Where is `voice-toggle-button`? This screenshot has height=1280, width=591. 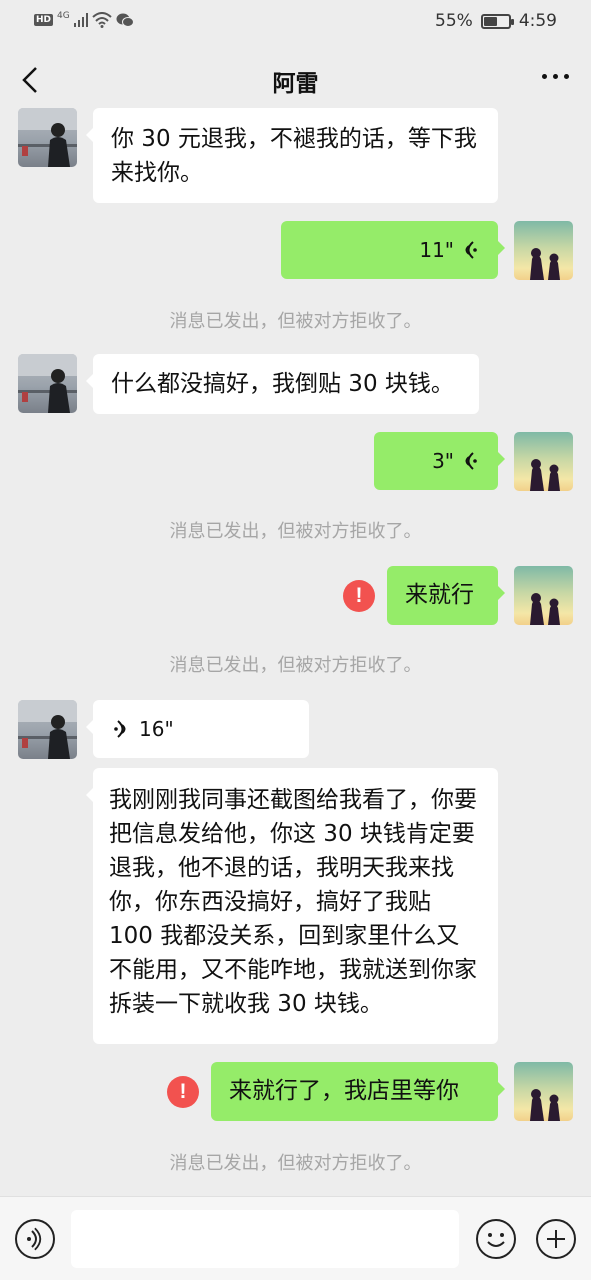
voice-toggle-button is located at coordinates (35, 1239).